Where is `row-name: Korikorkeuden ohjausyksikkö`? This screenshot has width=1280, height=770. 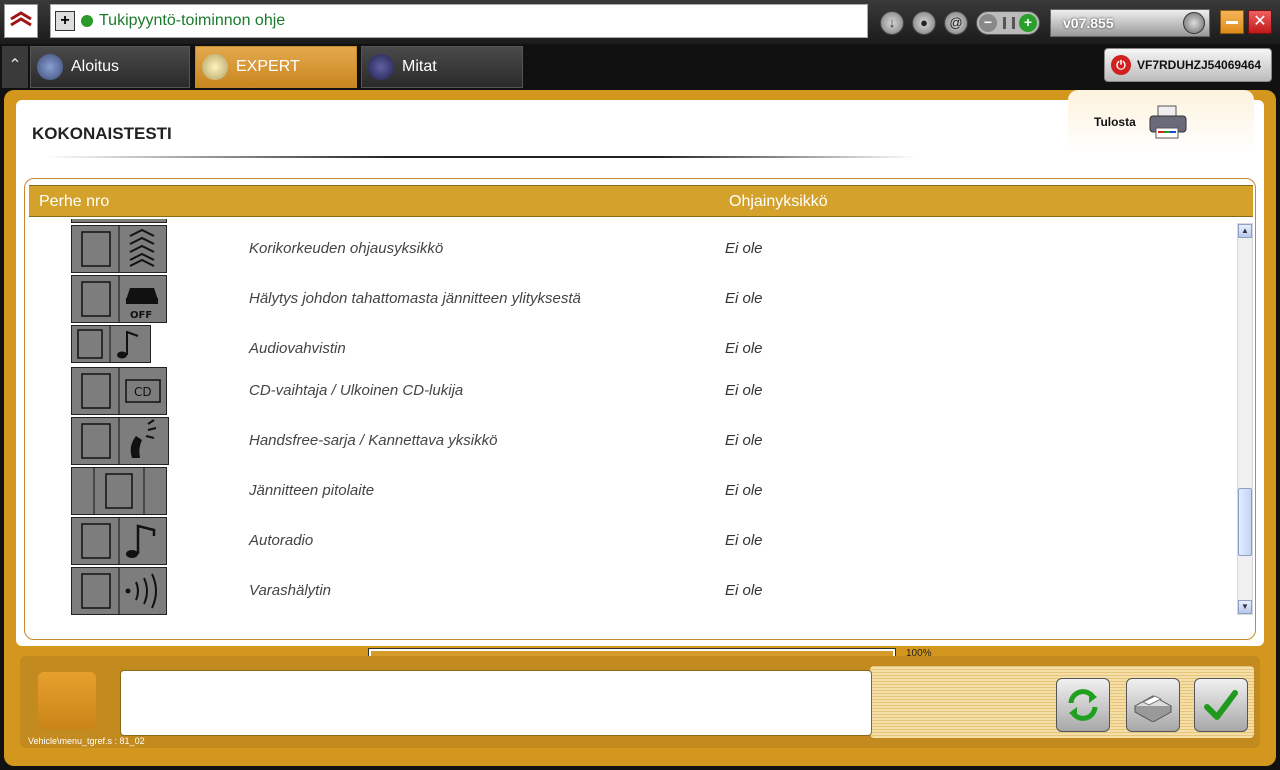
row-name: Korikorkeuden ohjausyksikkö is located at coordinates (346, 248).